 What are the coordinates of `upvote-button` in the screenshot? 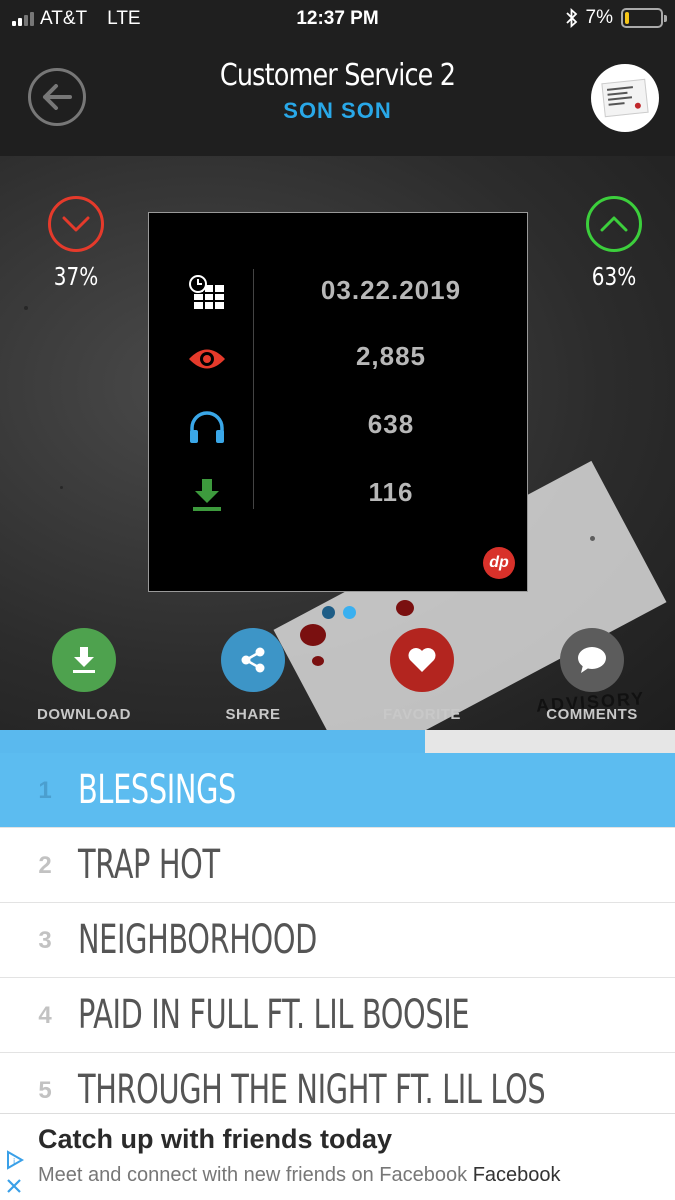 It's located at (614, 224).